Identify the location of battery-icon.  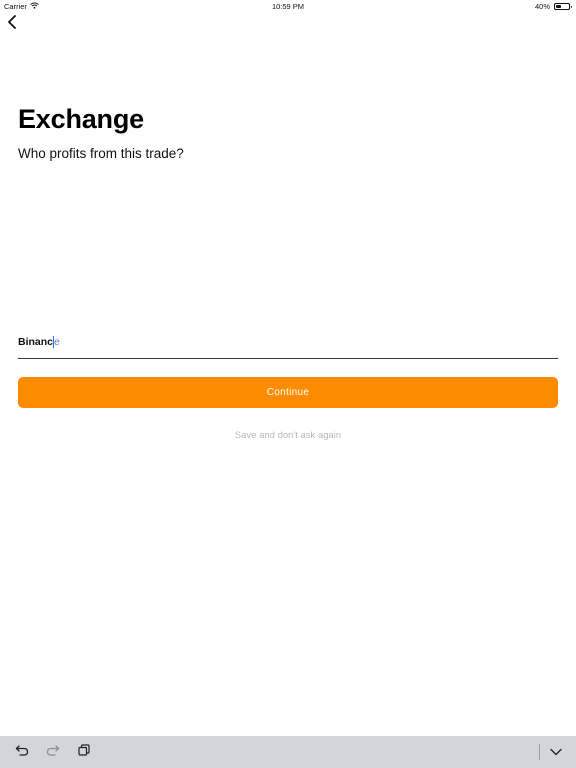
(563, 6).